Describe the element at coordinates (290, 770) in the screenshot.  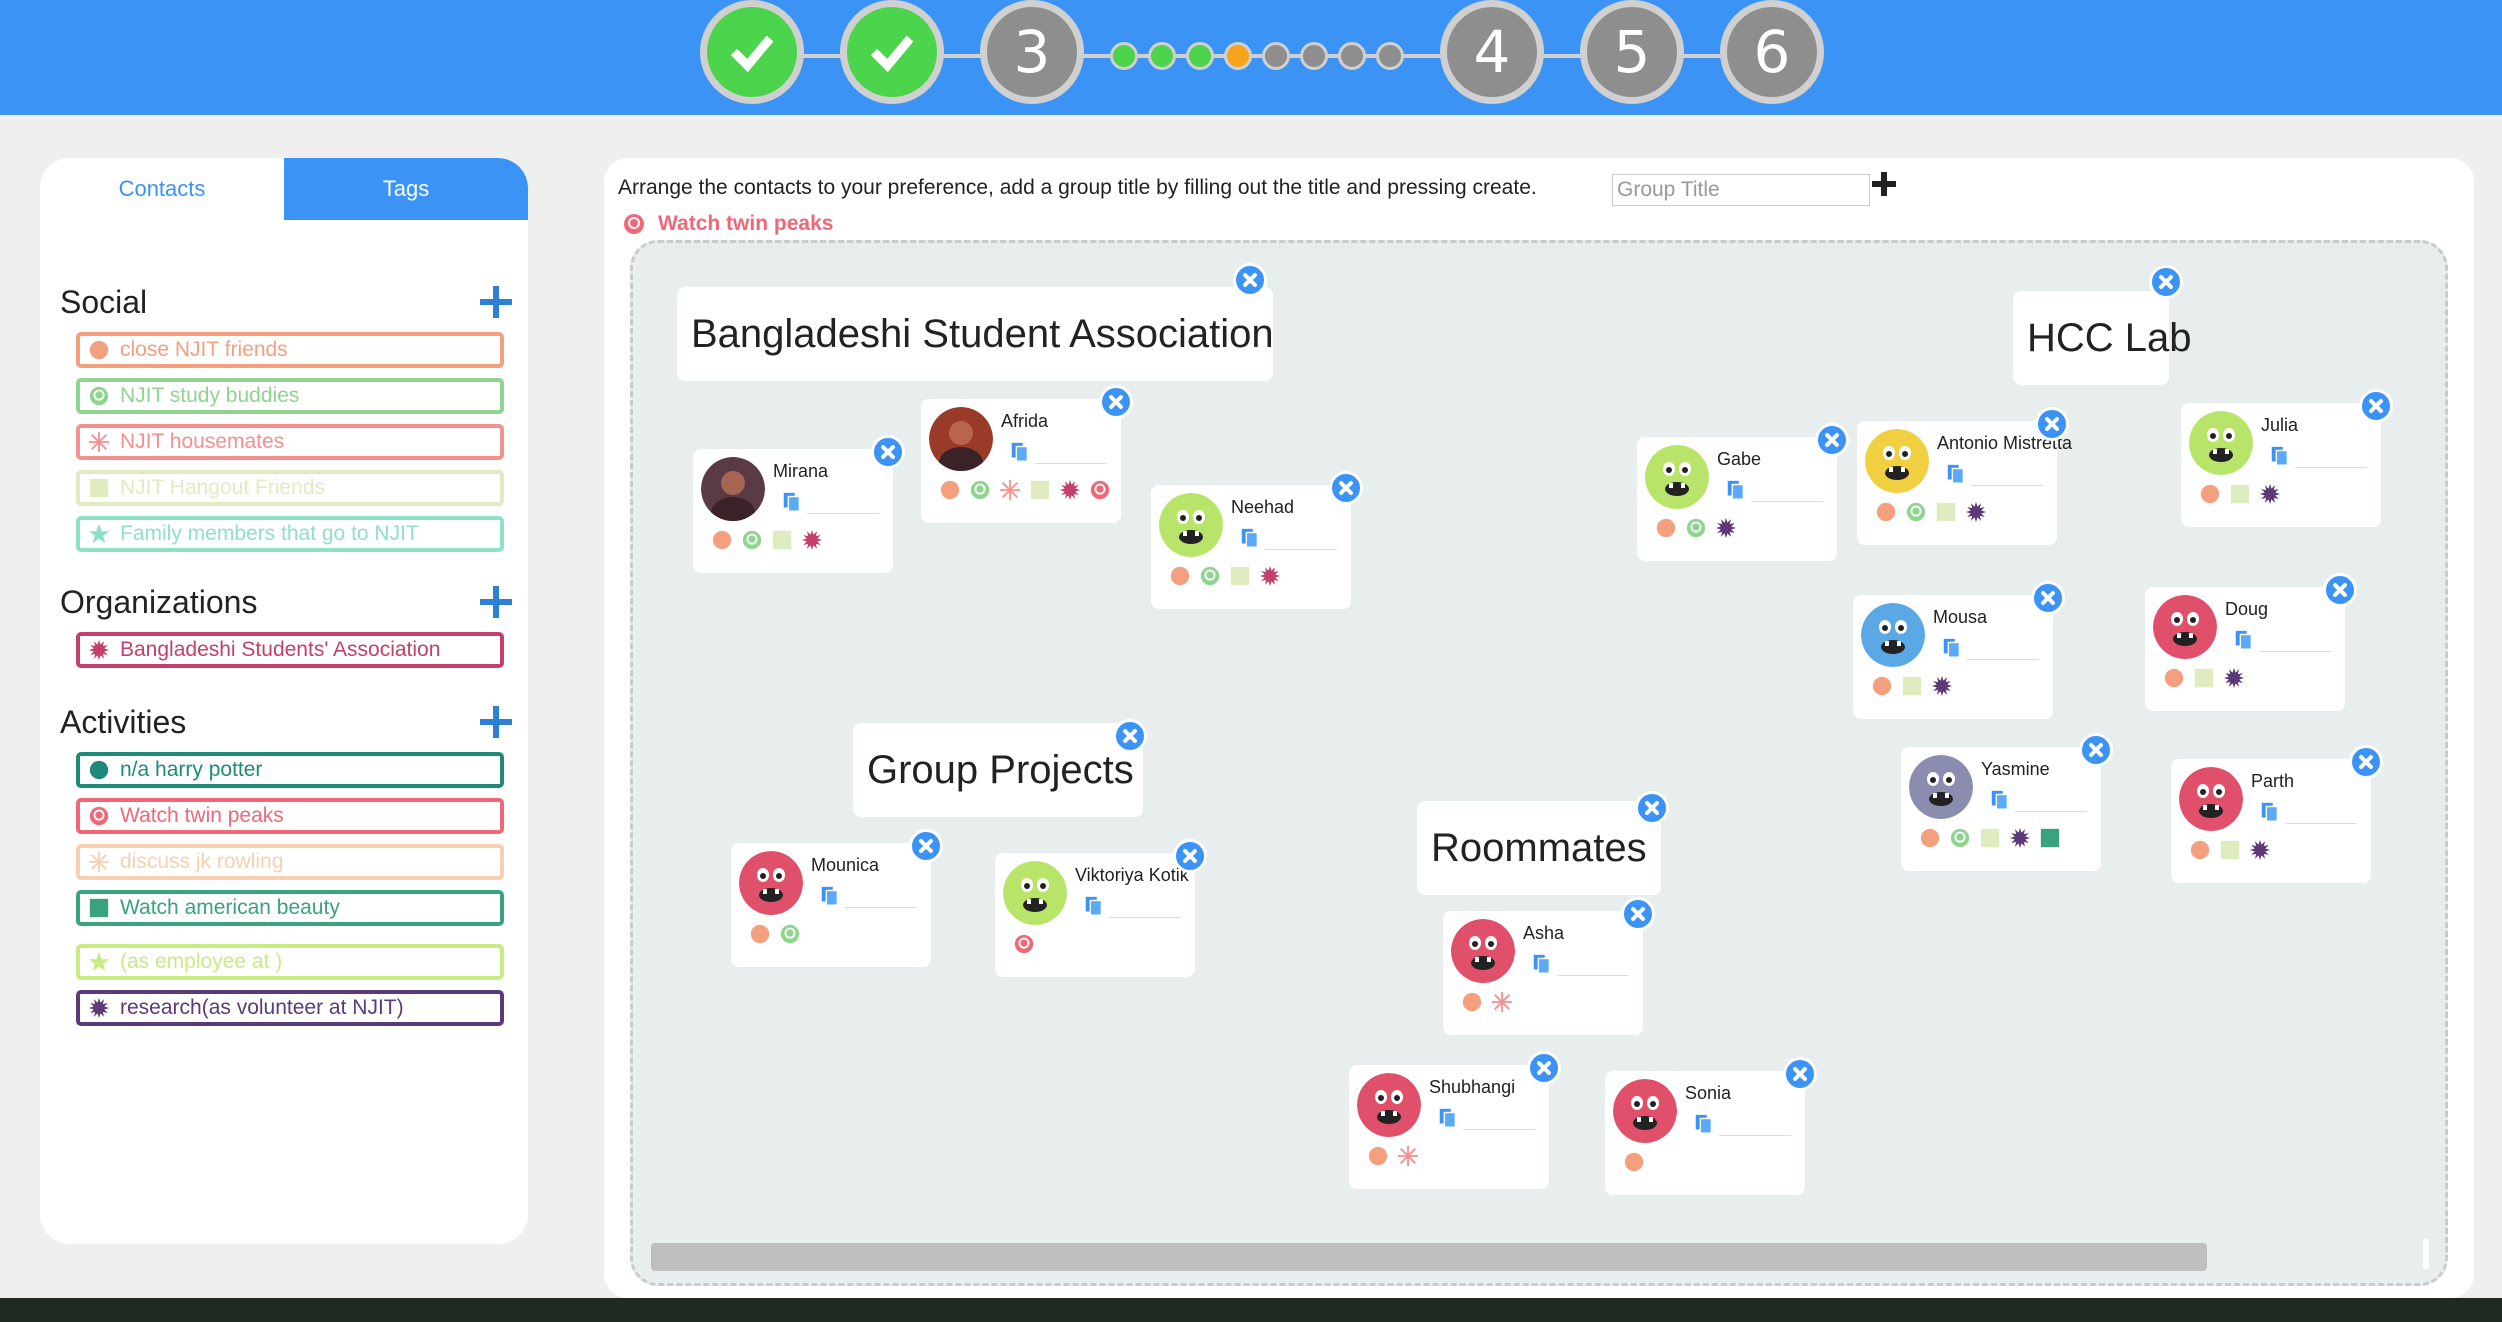
I see `tag-item: n/a harry potter` at that location.